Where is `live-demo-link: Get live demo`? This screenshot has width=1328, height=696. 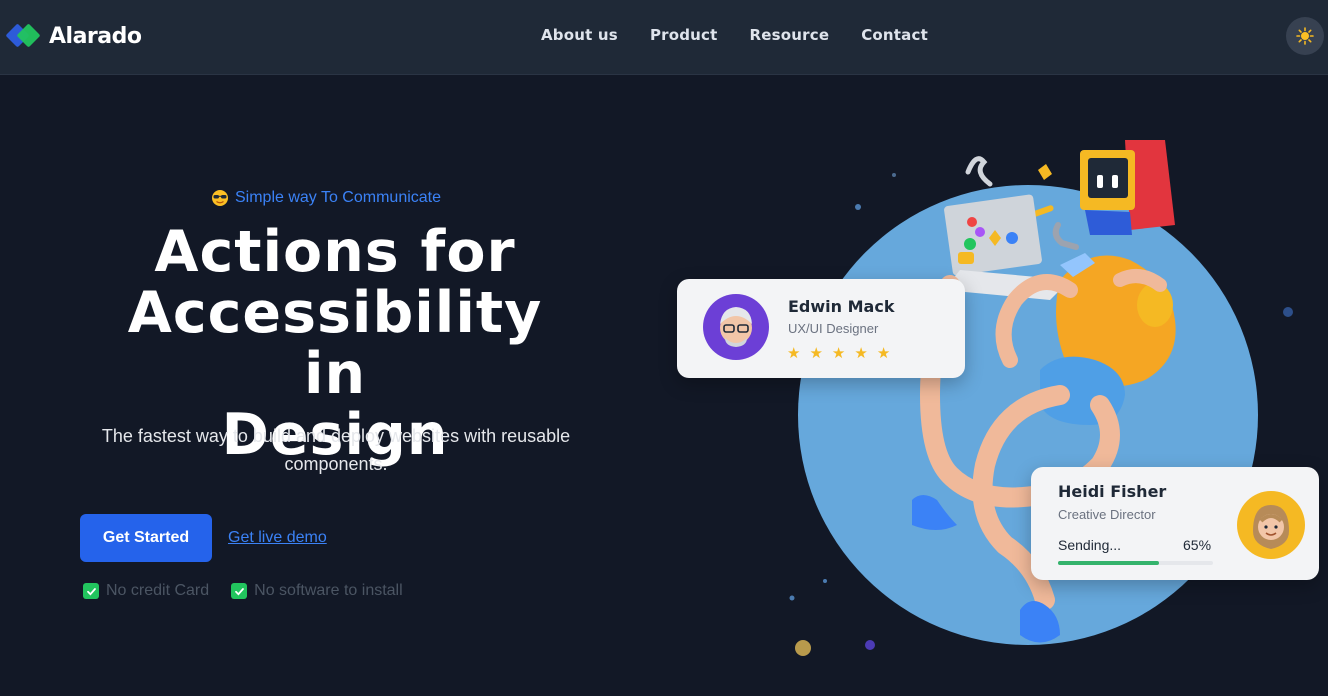 live-demo-link: Get live demo is located at coordinates (277, 538).